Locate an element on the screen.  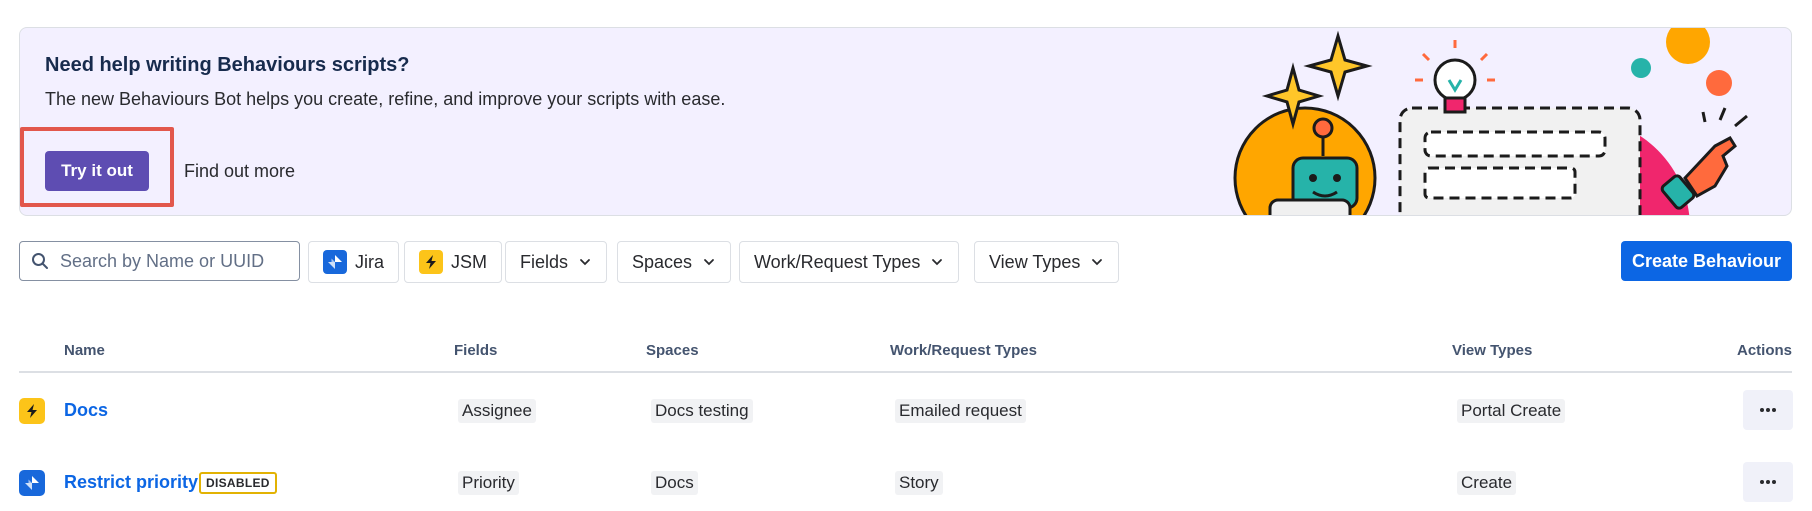
fields-filter-dropdown: Fields is located at coordinates (556, 262).